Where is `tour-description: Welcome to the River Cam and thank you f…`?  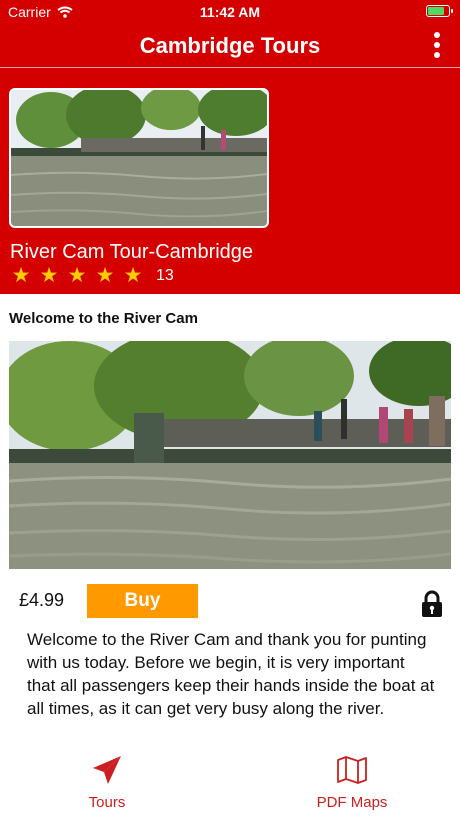
tour-description: Welcome to the River Cam and thank you f… is located at coordinates (231, 674).